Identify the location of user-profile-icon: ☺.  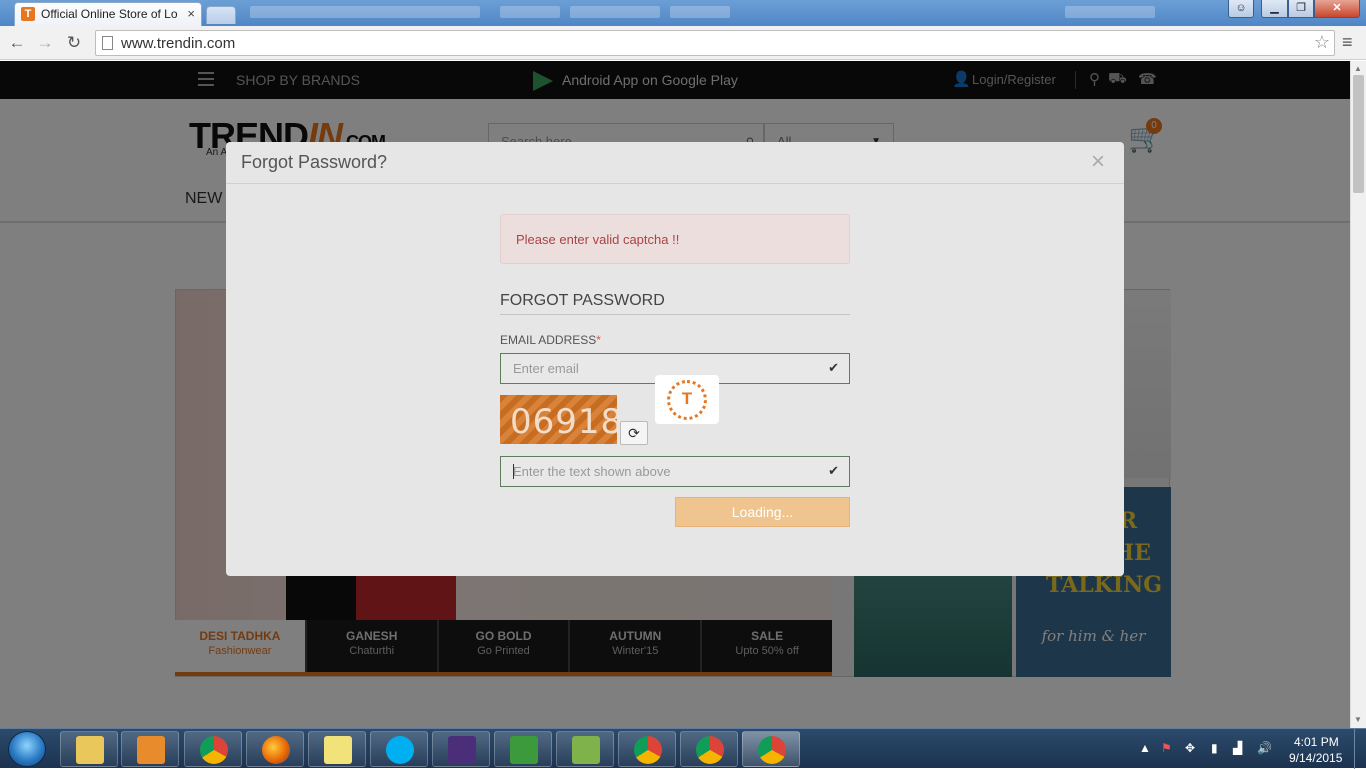
(1241, 9).